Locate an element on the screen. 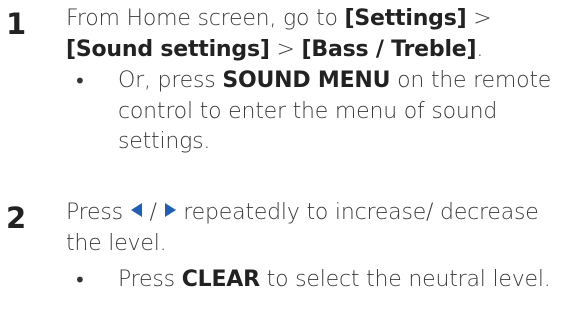 The image size is (569, 333). bullet-1-prefix: Or, press is located at coordinates (170, 80).